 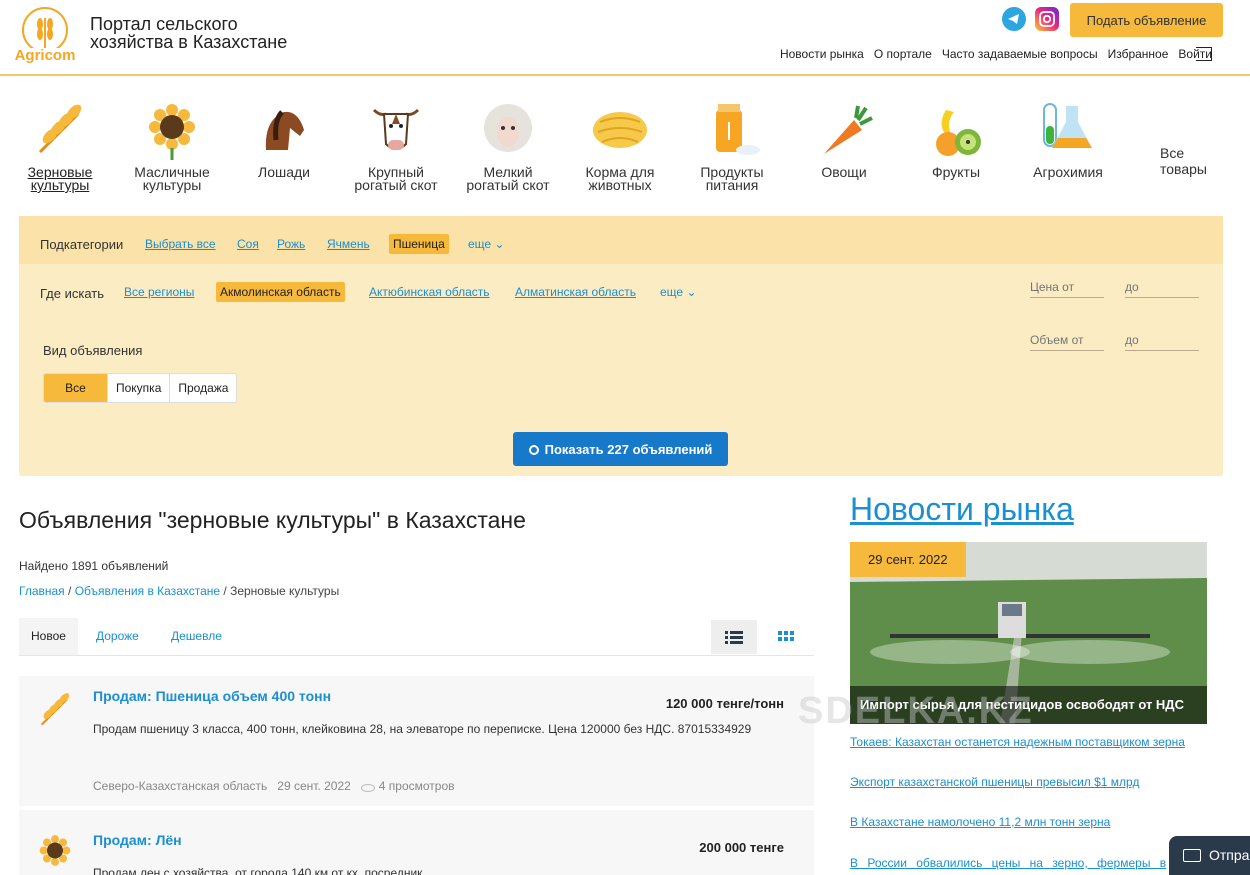 I want to click on category-small-livestock: Мелкий рогатый скот, so click(x=508, y=146).